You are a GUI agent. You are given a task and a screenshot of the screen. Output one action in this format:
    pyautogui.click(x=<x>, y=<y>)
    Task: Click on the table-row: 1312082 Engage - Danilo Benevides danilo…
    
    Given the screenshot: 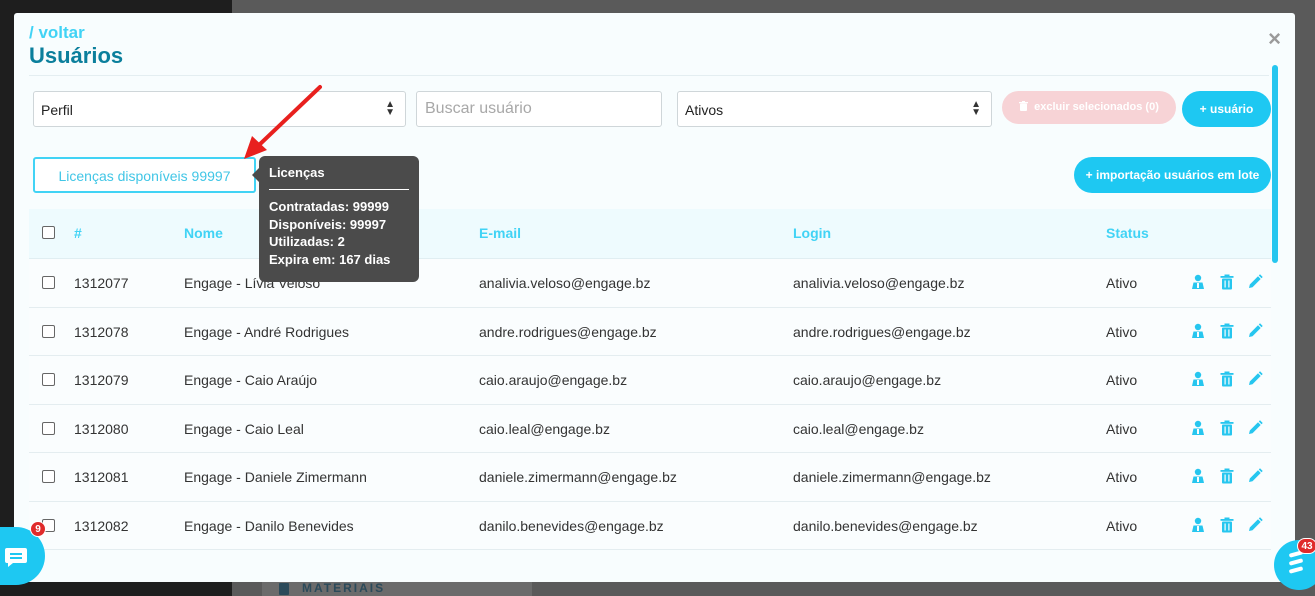 What is the action you would take?
    pyautogui.click(x=650, y=525)
    